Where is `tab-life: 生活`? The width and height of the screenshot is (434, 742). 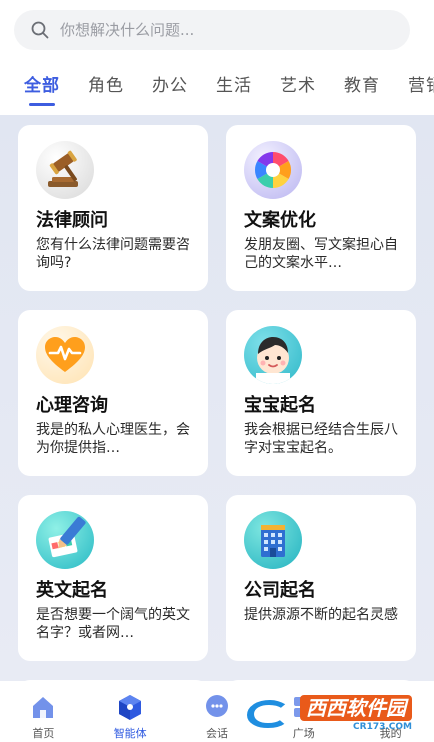 tab-life: 生活 is located at coordinates (234, 79).